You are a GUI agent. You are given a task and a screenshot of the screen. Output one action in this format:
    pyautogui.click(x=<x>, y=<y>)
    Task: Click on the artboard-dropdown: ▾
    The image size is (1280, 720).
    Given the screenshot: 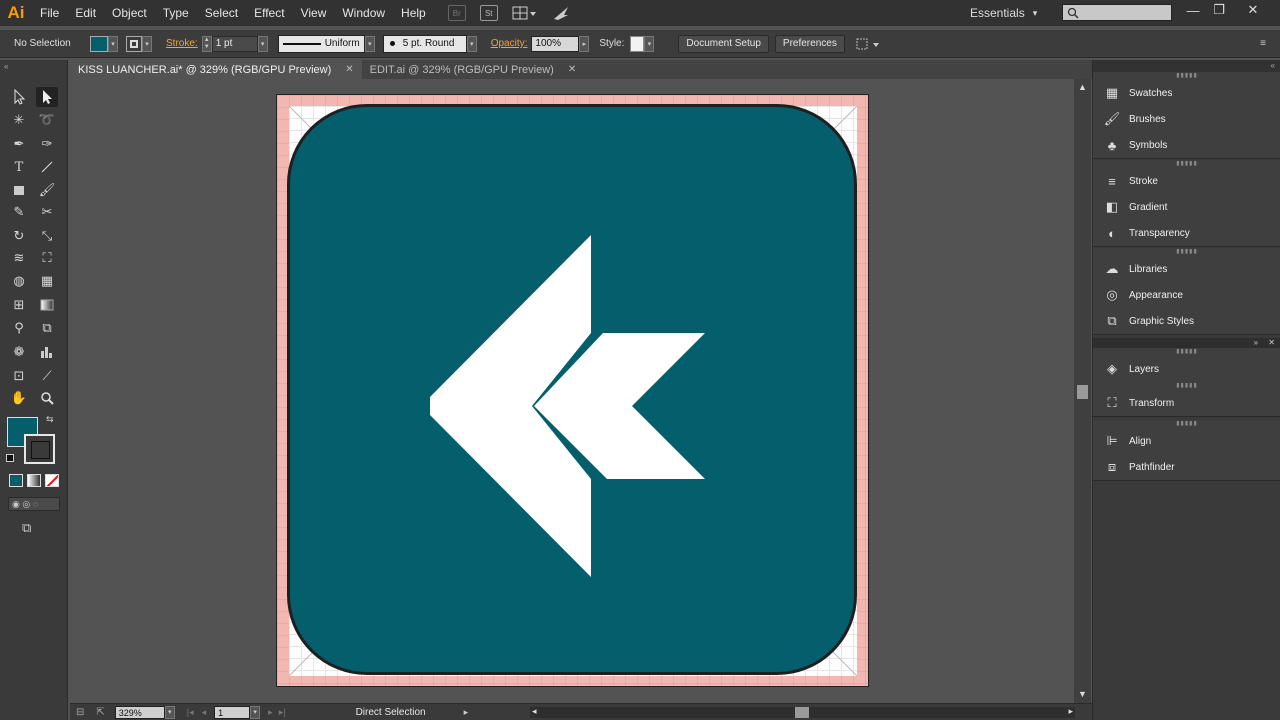 What is the action you would take?
    pyautogui.click(x=255, y=712)
    